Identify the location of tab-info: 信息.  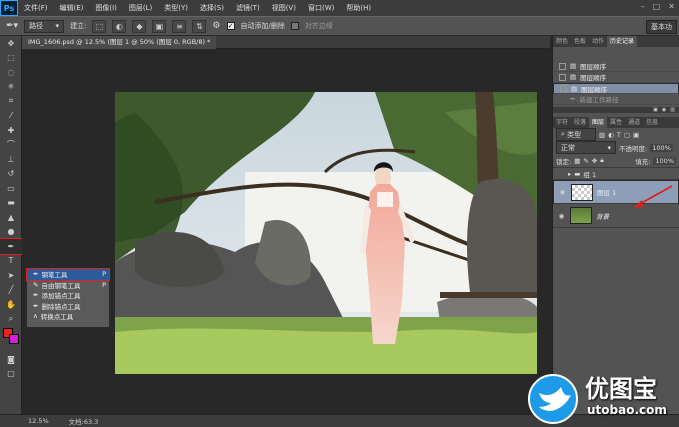
(652, 122).